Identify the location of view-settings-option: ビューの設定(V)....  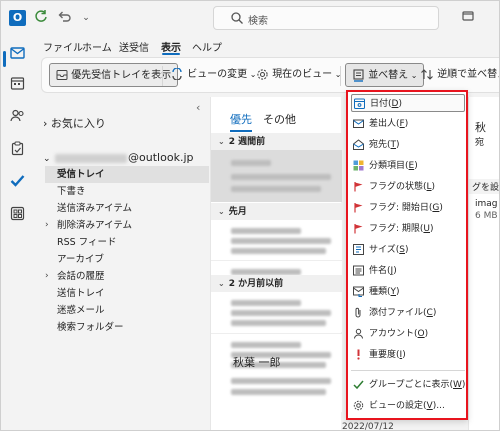
(408, 406).